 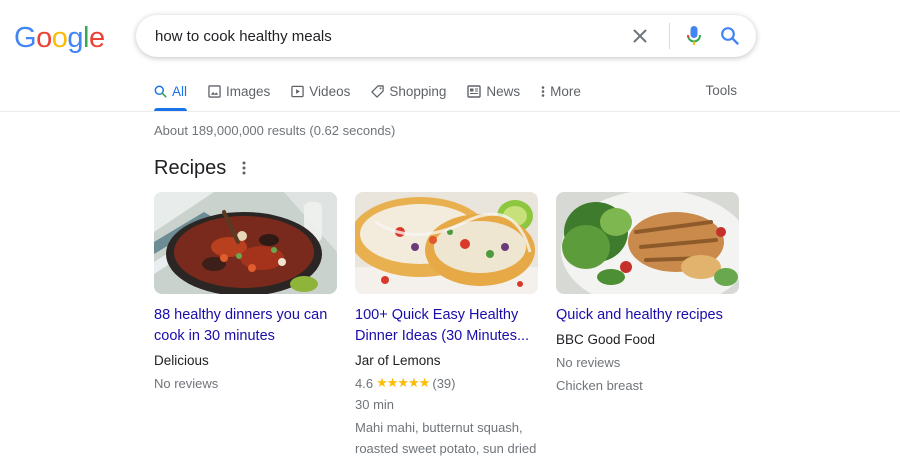 What do you see at coordinates (418, 91) in the screenshot?
I see `tab-label: Shopping` at bounding box center [418, 91].